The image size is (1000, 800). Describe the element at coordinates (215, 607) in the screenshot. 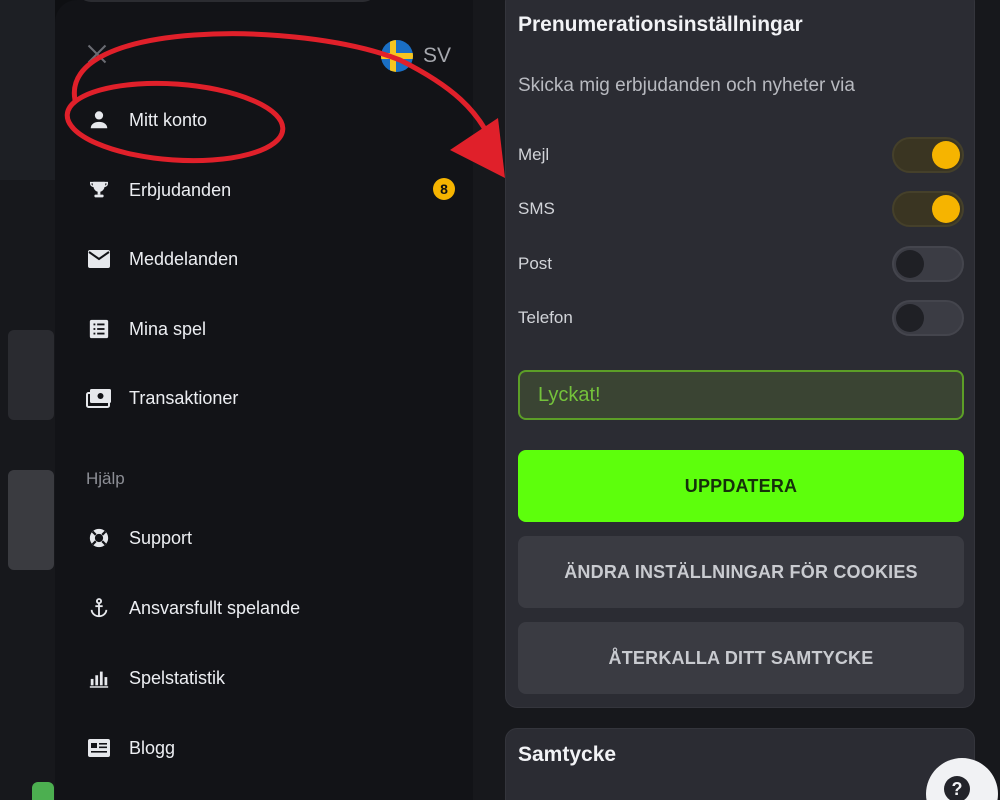

I see `menu-item-label: Ansvarsfullt spelande` at that location.